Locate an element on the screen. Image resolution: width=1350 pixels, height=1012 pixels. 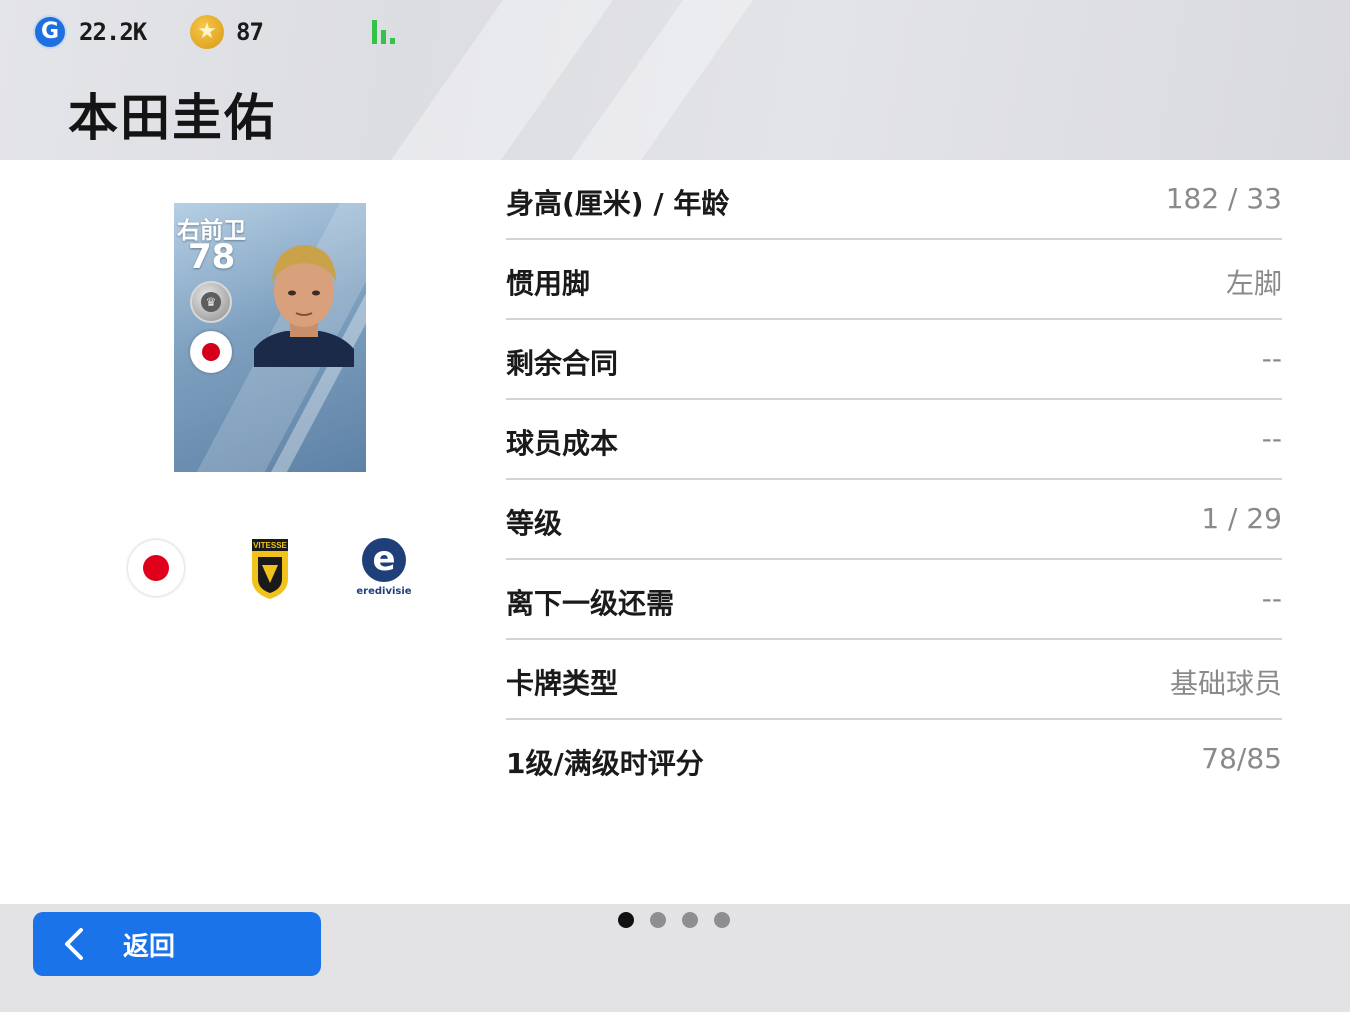
back-button: 返回 is located at coordinates (177, 944).